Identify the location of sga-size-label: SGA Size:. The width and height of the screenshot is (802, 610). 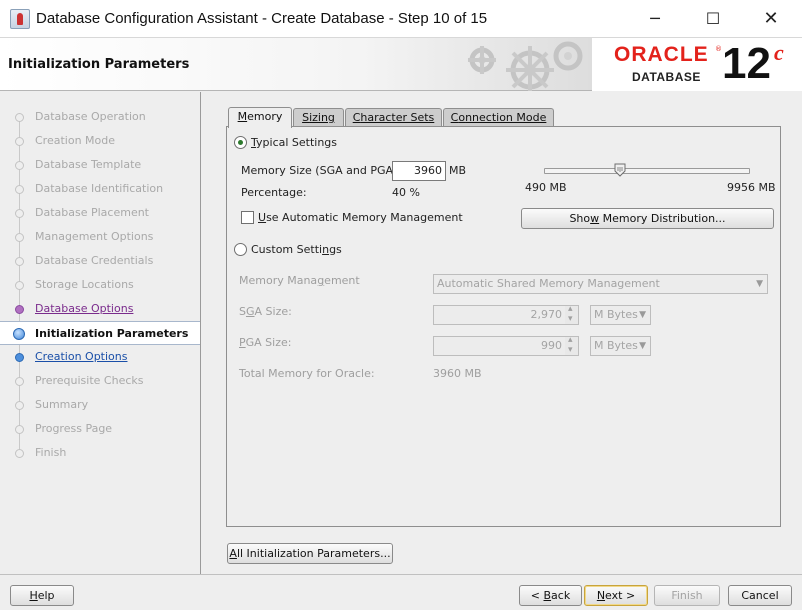
(265, 311).